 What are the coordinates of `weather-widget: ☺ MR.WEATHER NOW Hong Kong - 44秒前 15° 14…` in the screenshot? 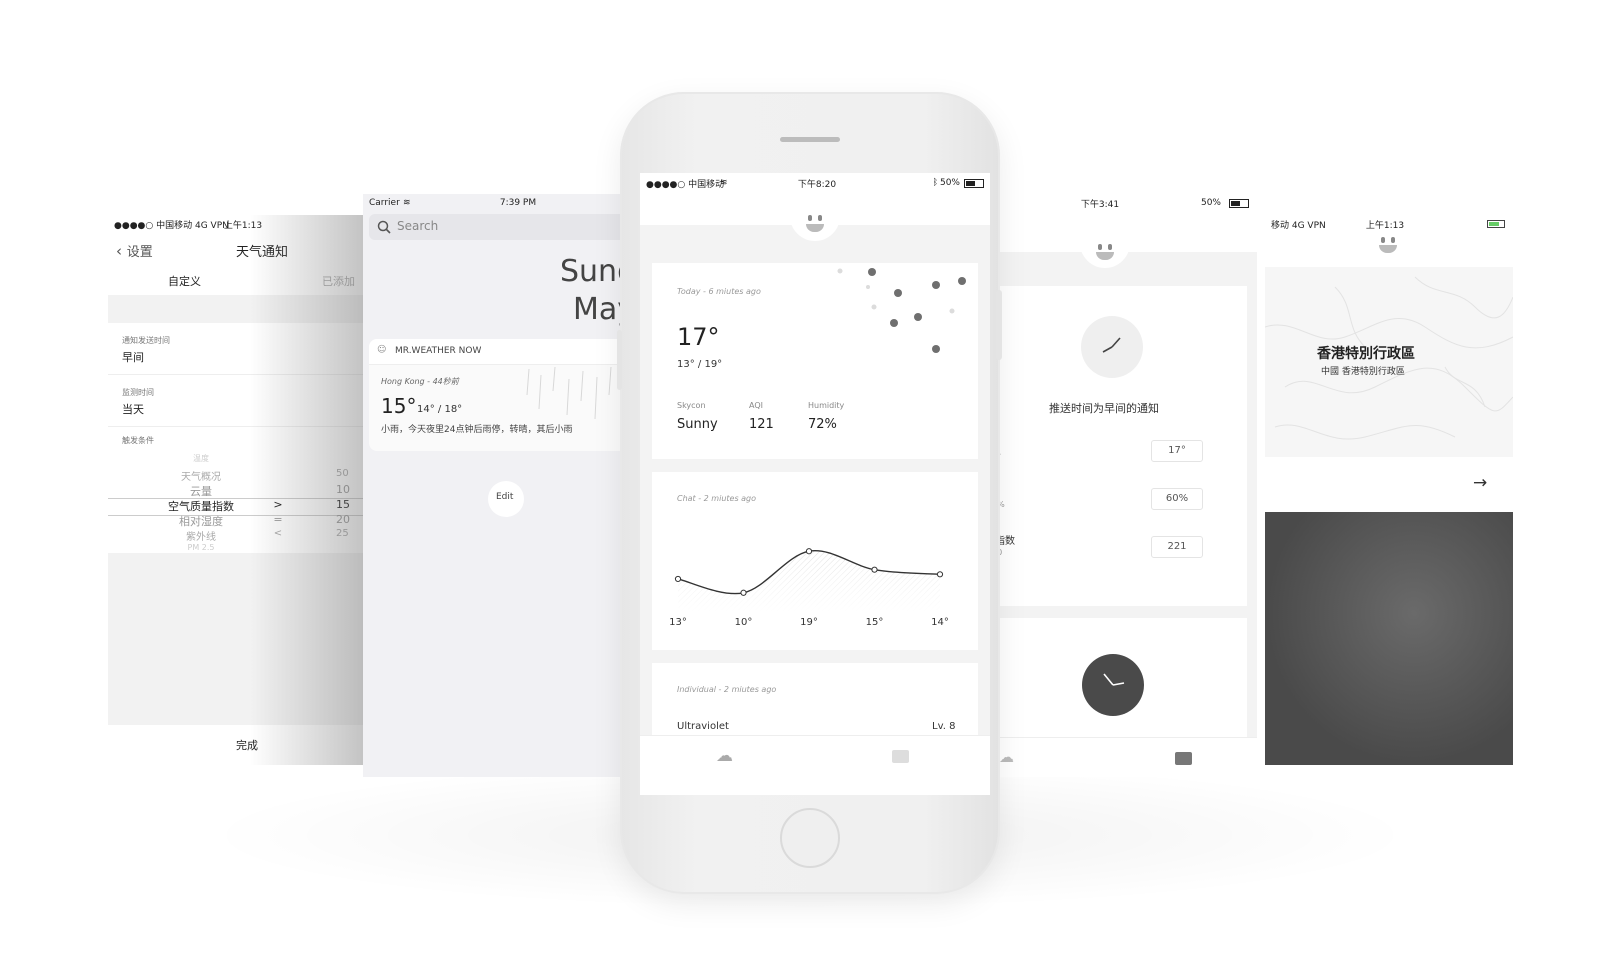 It's located at (497, 395).